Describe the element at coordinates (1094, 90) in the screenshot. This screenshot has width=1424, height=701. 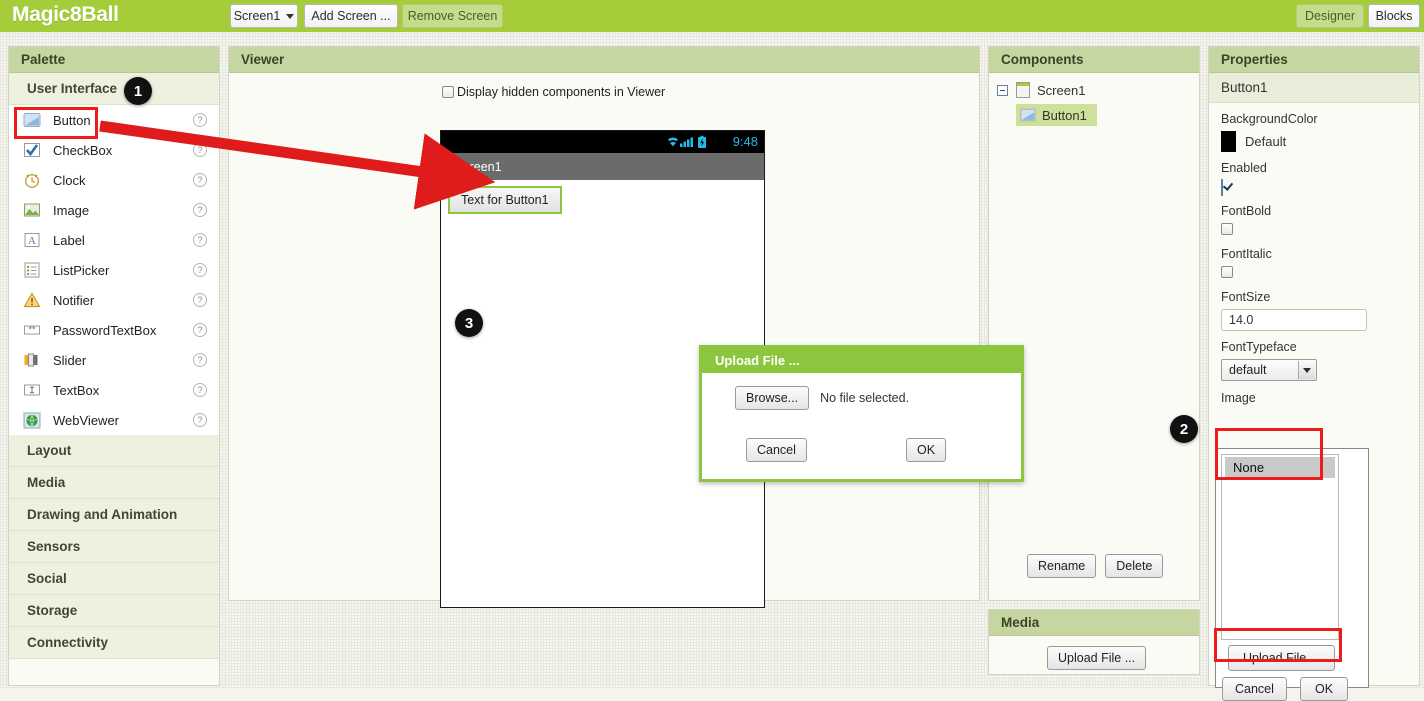
I see `component-tree-row-screen1: Screen1` at that location.